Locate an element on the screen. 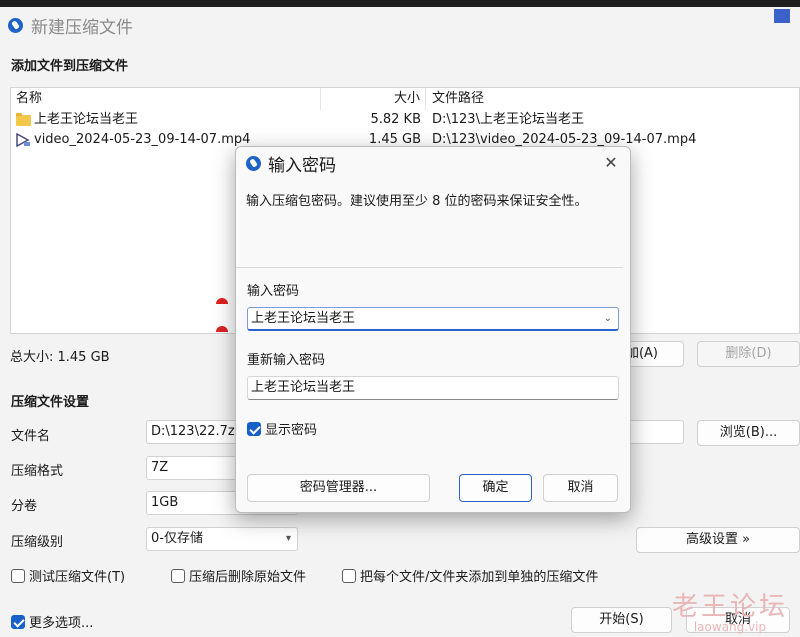 Image resolution: width=800 pixels, height=637 pixels. file-name: 上老王论坛当老王 is located at coordinates (86, 119).